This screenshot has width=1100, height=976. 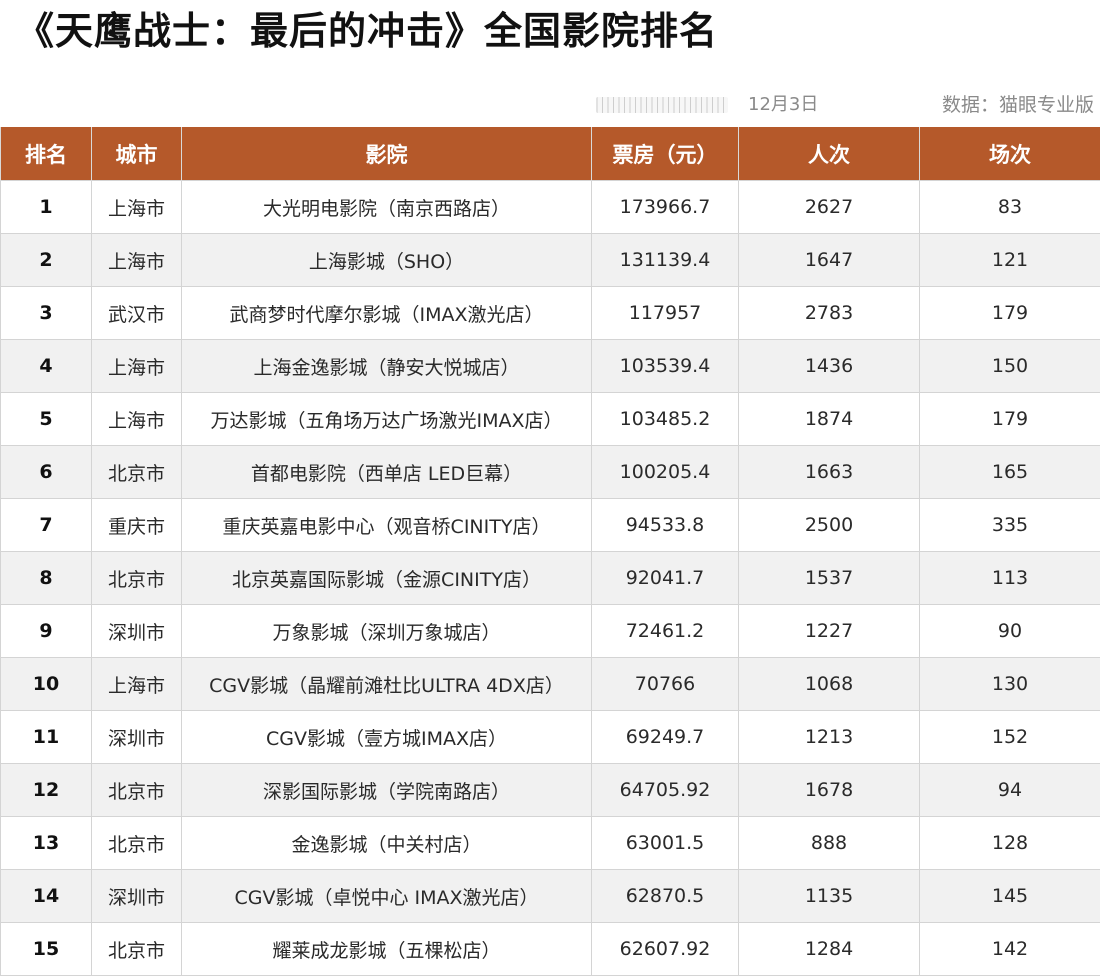 I want to click on cell-admissions: 2783, so click(x=829, y=313).